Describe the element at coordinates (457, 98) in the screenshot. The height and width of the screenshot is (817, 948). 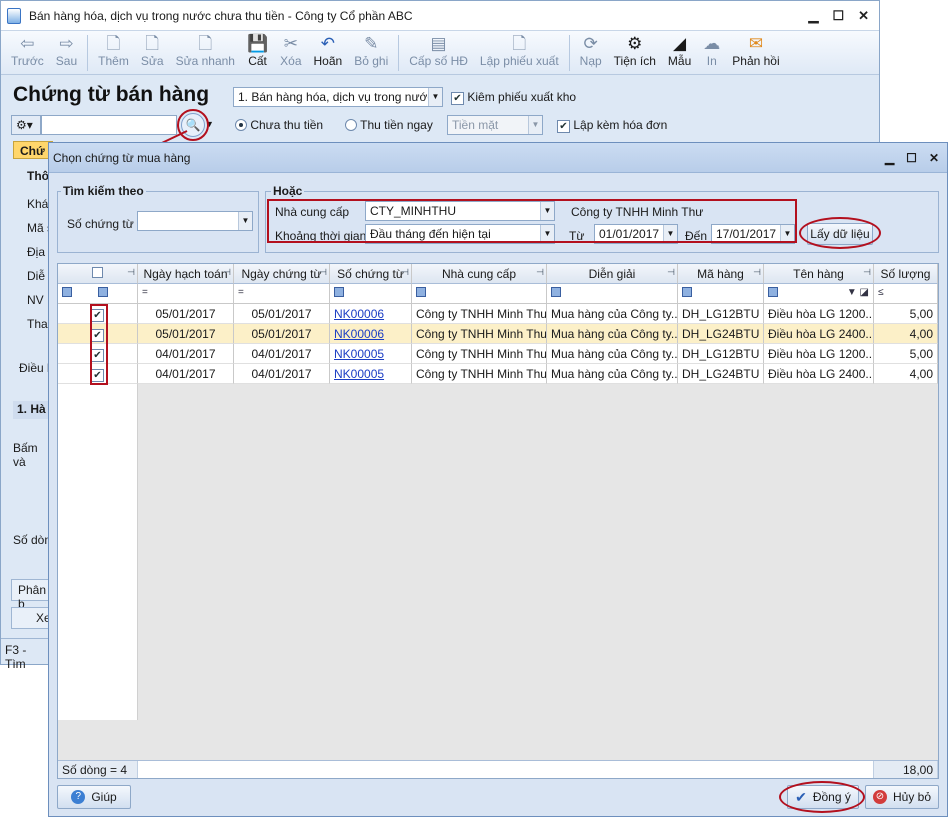
I see `check-icon: ✔` at that location.